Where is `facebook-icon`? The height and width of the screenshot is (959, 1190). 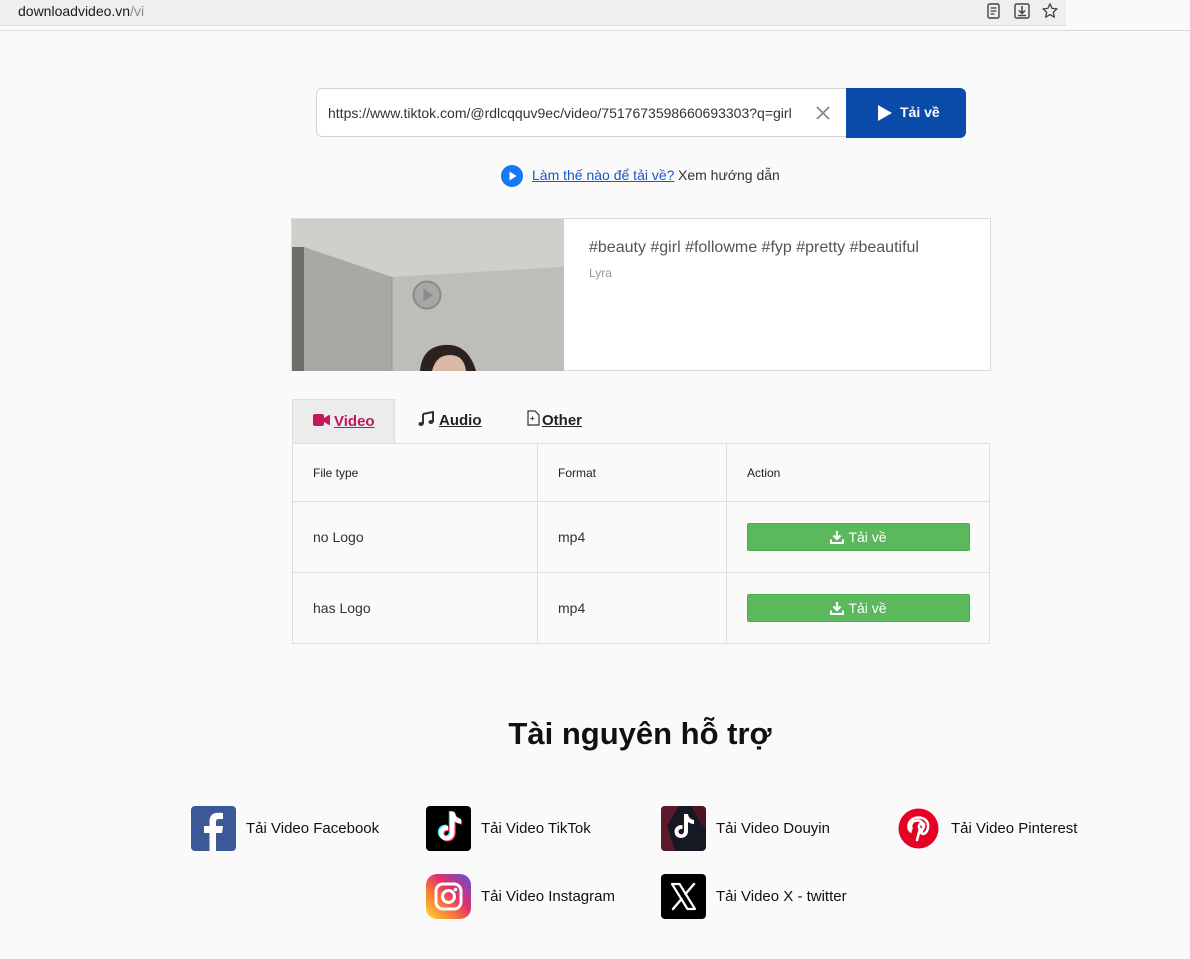
facebook-icon is located at coordinates (213, 828).